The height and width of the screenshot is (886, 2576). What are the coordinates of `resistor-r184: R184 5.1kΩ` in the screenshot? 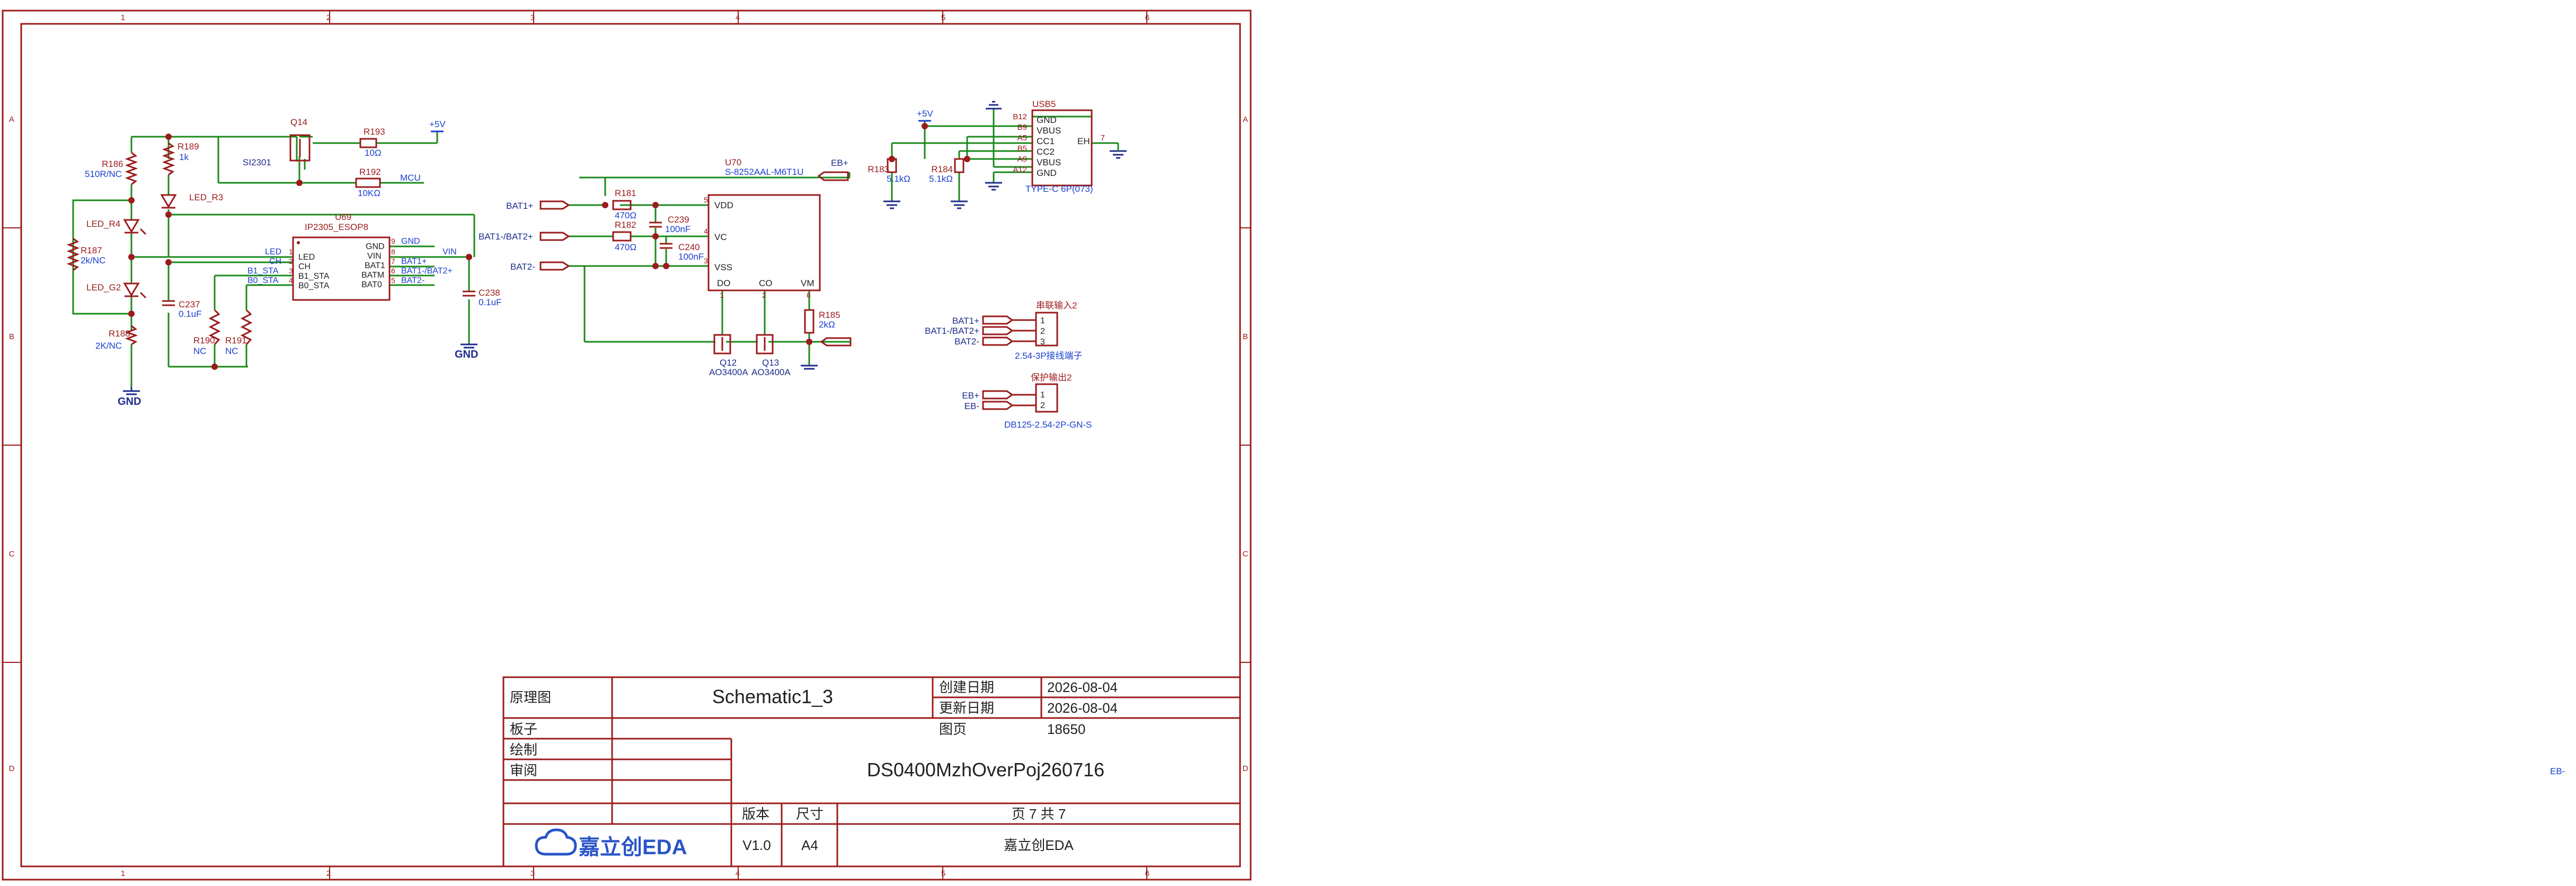 It's located at (946, 171).